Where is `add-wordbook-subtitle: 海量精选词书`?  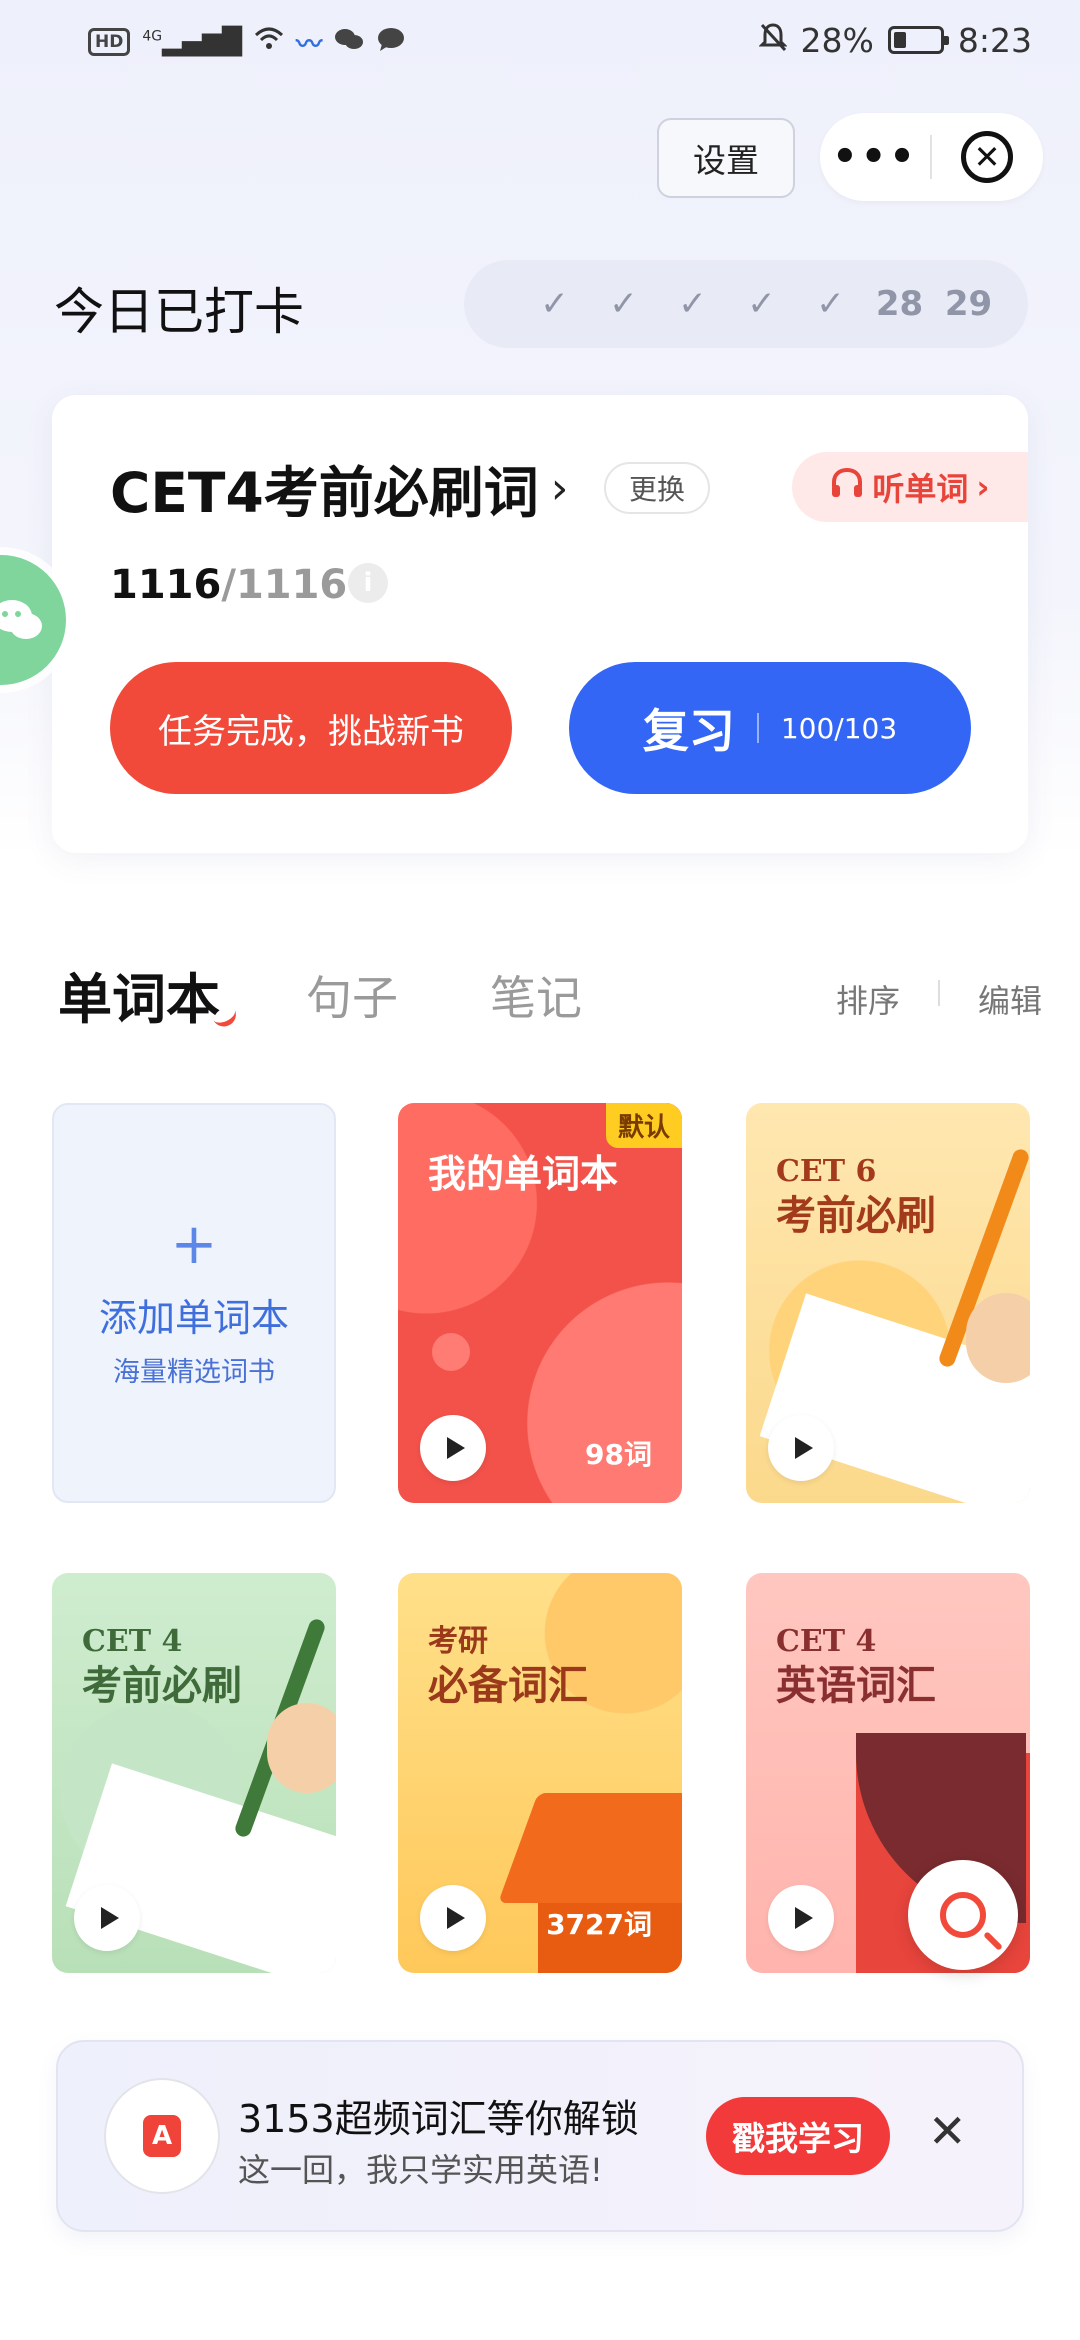
add-wordbook-subtitle: 海量精选词书 is located at coordinates (194, 1372).